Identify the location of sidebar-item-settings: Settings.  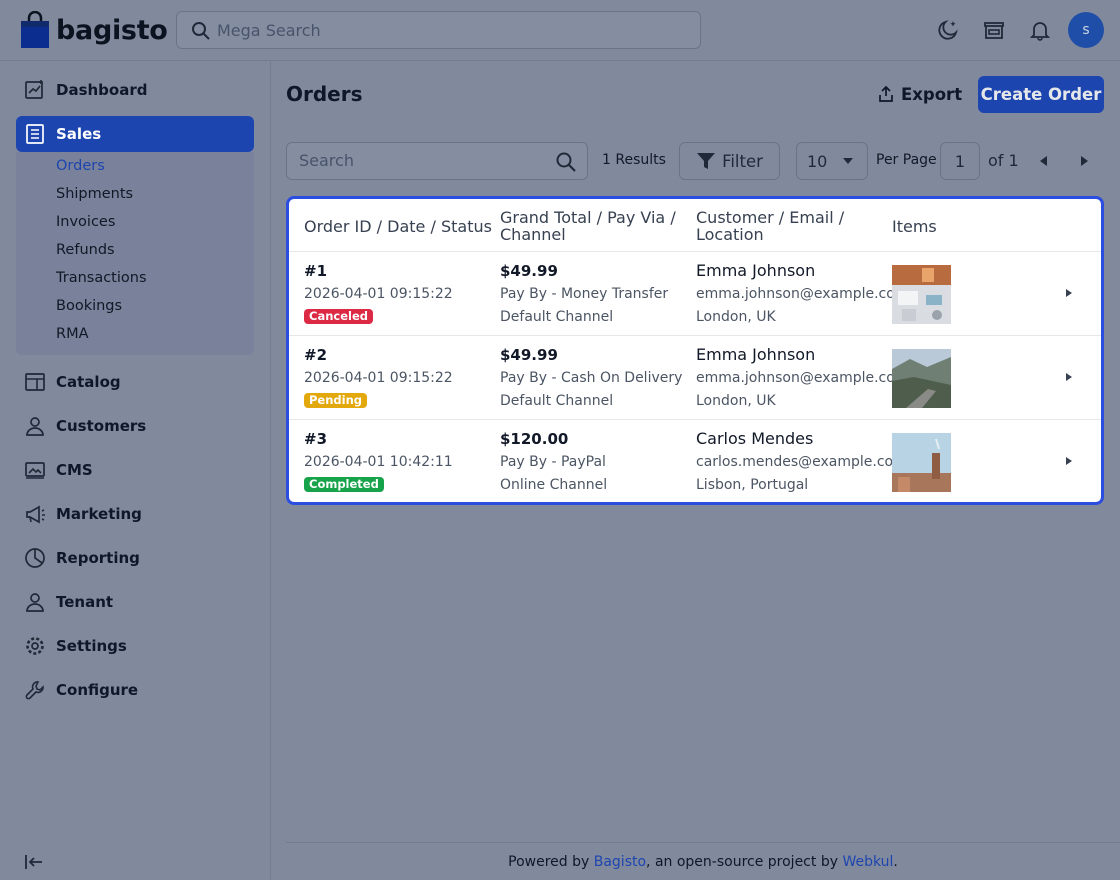
(135, 646).